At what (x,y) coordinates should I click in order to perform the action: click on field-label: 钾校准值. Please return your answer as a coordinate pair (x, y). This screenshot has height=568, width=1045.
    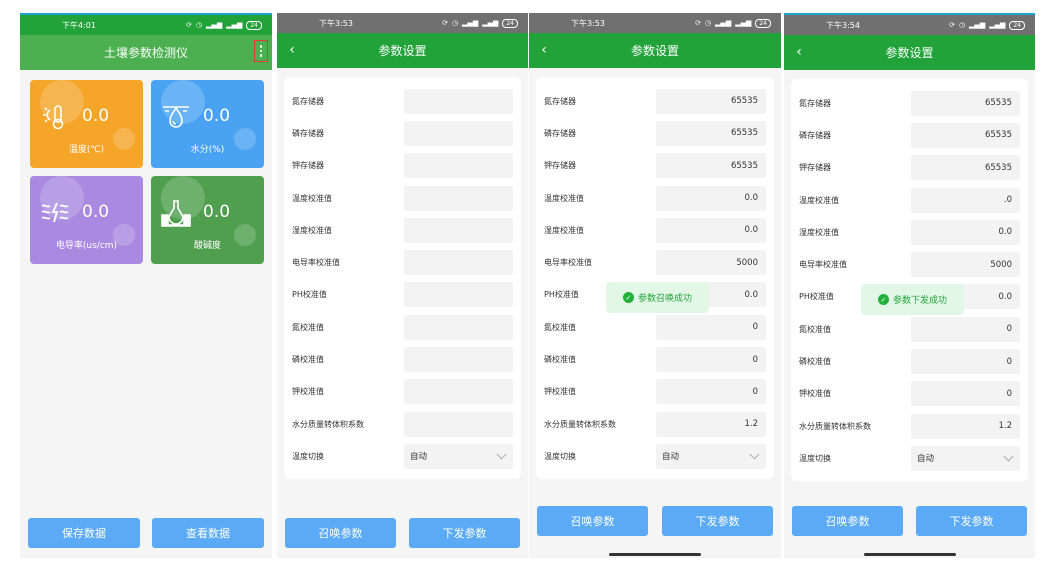
    Looking at the image, I should click on (815, 394).